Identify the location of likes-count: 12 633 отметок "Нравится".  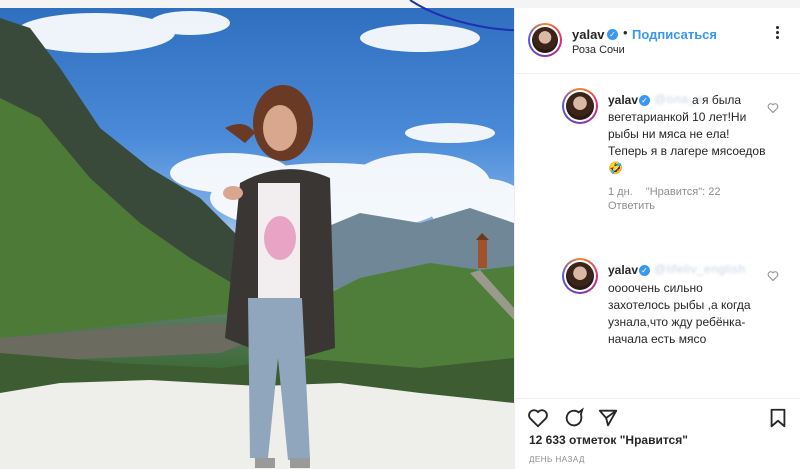
(608, 440).